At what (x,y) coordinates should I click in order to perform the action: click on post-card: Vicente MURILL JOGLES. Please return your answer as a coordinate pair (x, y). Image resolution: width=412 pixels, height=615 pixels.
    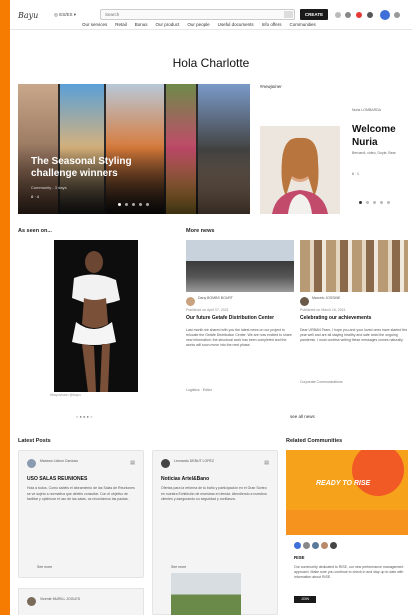
    Looking at the image, I should click on (81, 601).